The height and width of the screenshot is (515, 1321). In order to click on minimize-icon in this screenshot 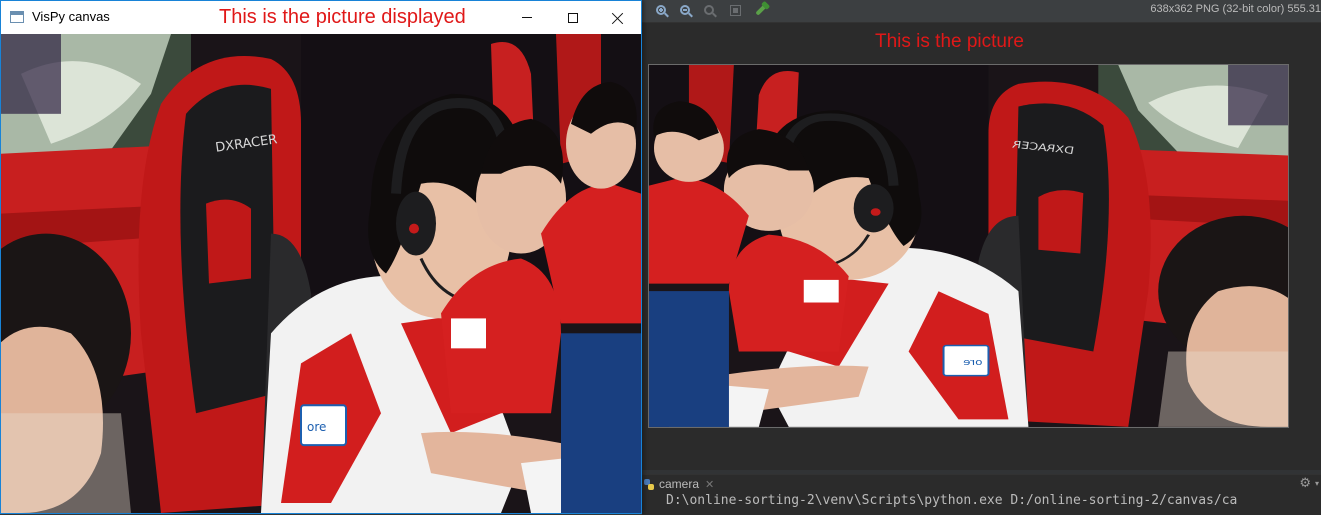, I will do `click(527, 17)`.